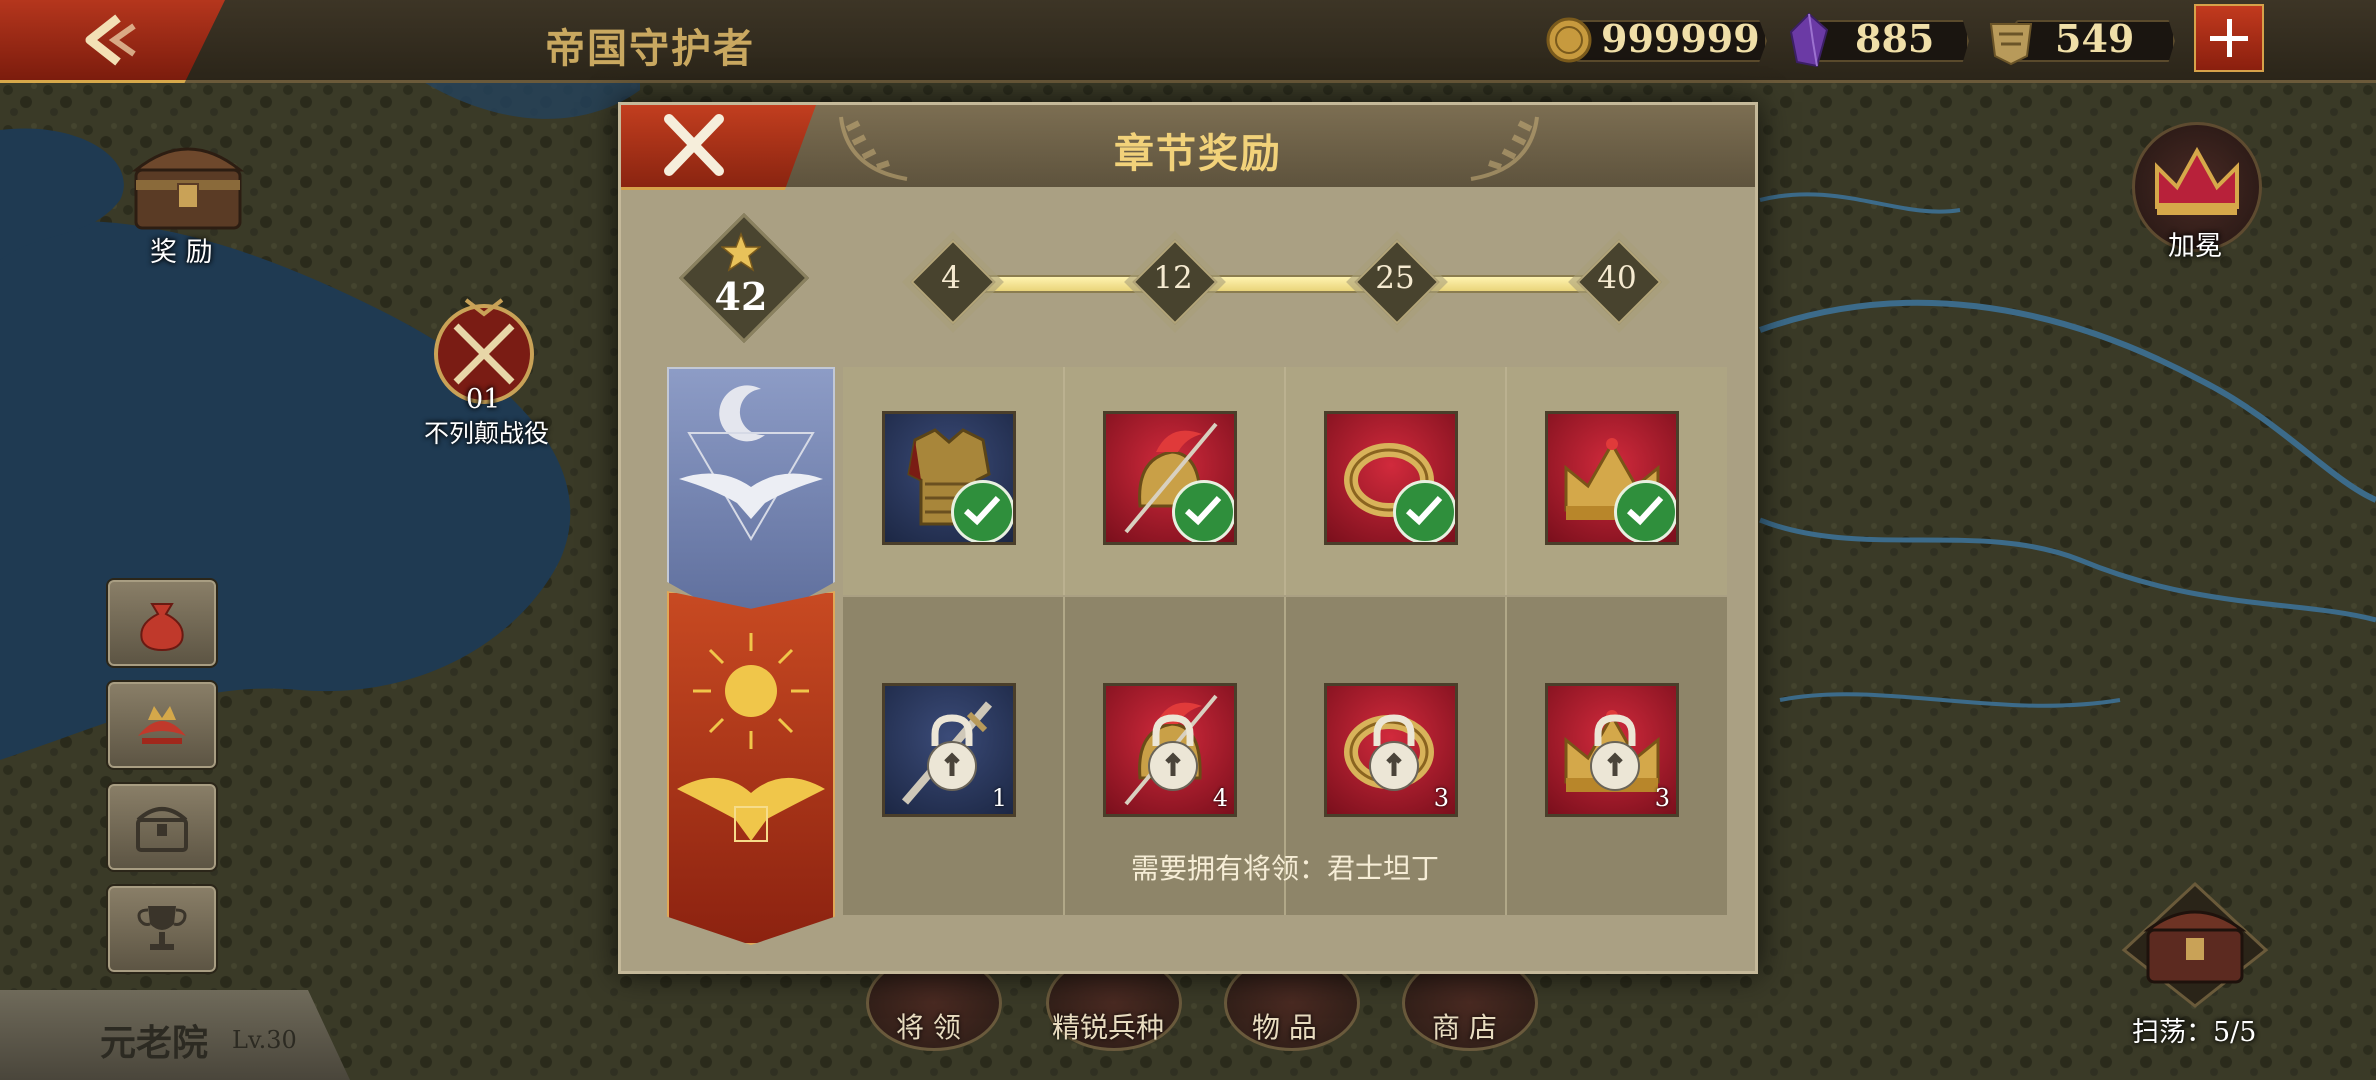 The height and width of the screenshot is (1080, 2376). I want to click on crown-icon, so click(2197, 180).